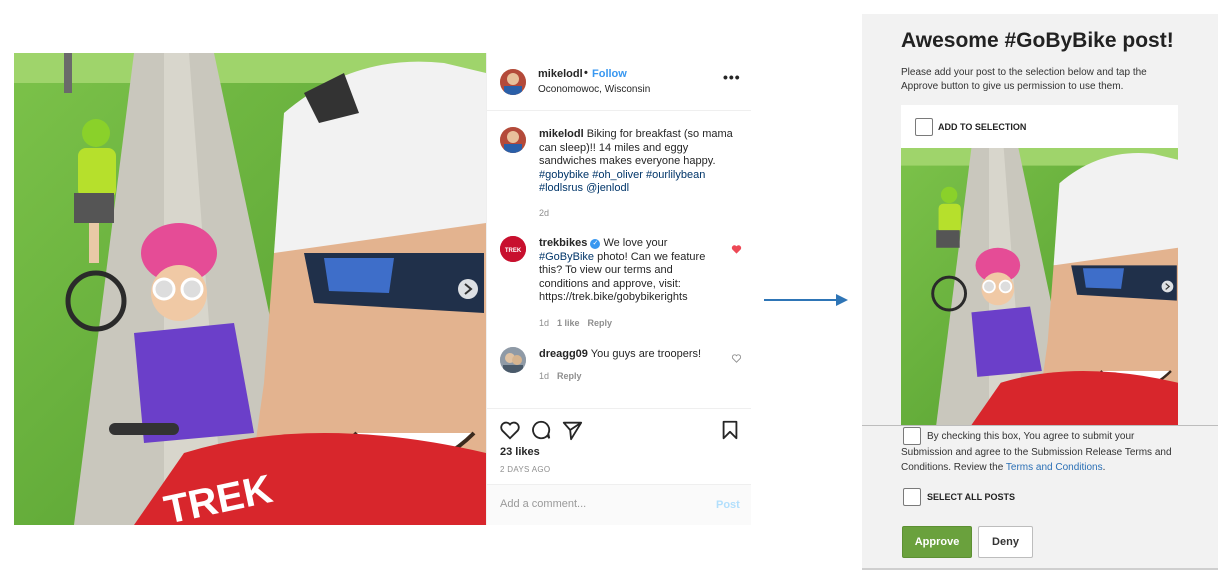  What do you see at coordinates (600, 504) in the screenshot?
I see `add-comment-input` at bounding box center [600, 504].